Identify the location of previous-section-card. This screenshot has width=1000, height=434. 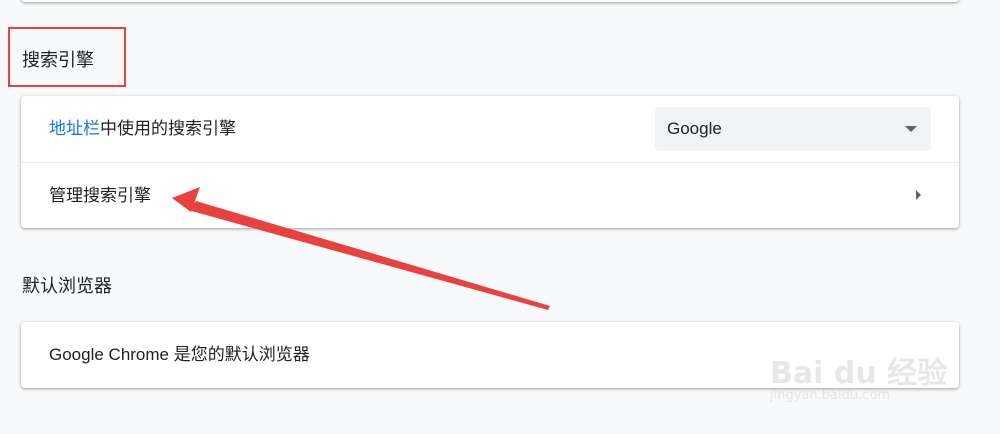
(490, 1).